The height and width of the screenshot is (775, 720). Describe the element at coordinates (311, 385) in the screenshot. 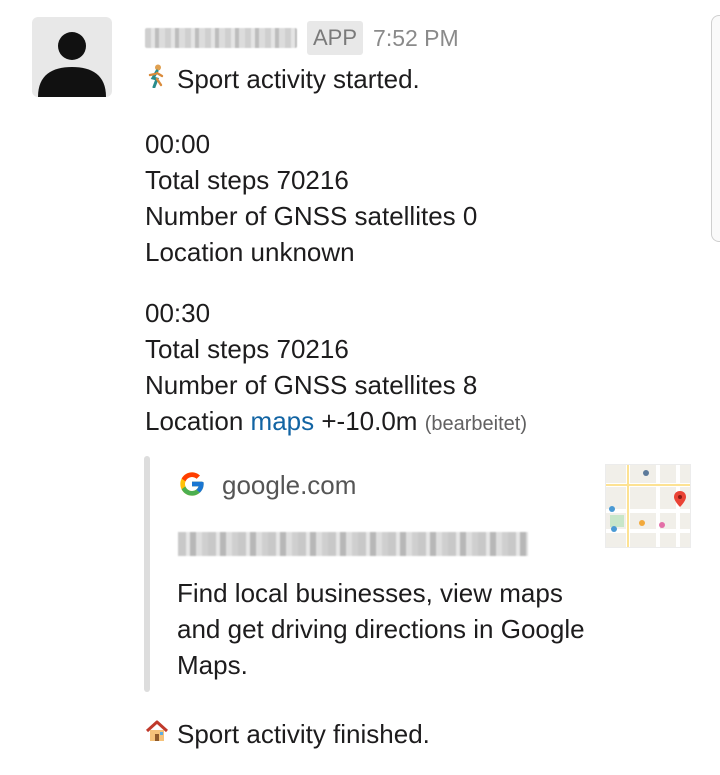

I see `log-satellites-2: Number of GNSS satellites 8` at that location.